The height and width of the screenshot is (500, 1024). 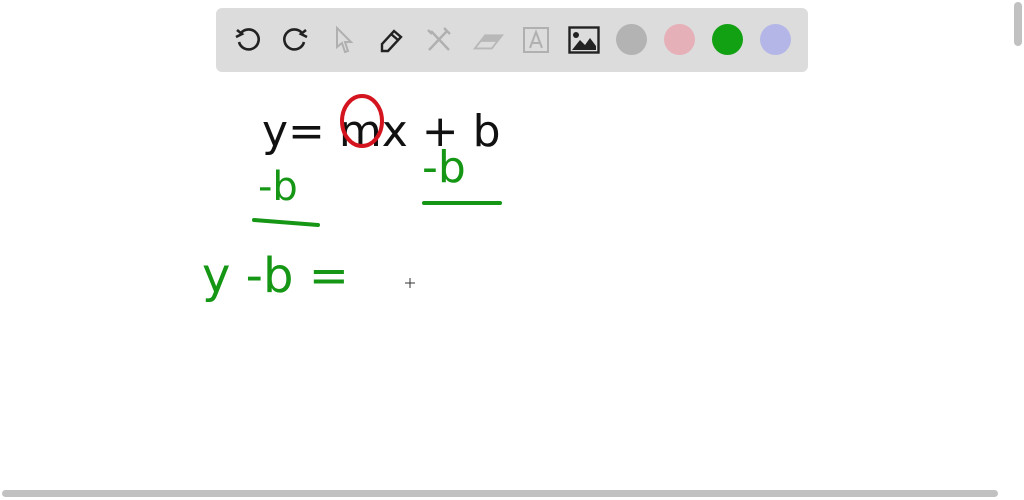 I want to click on equation-line-3: y -b =, so click(x=275, y=276).